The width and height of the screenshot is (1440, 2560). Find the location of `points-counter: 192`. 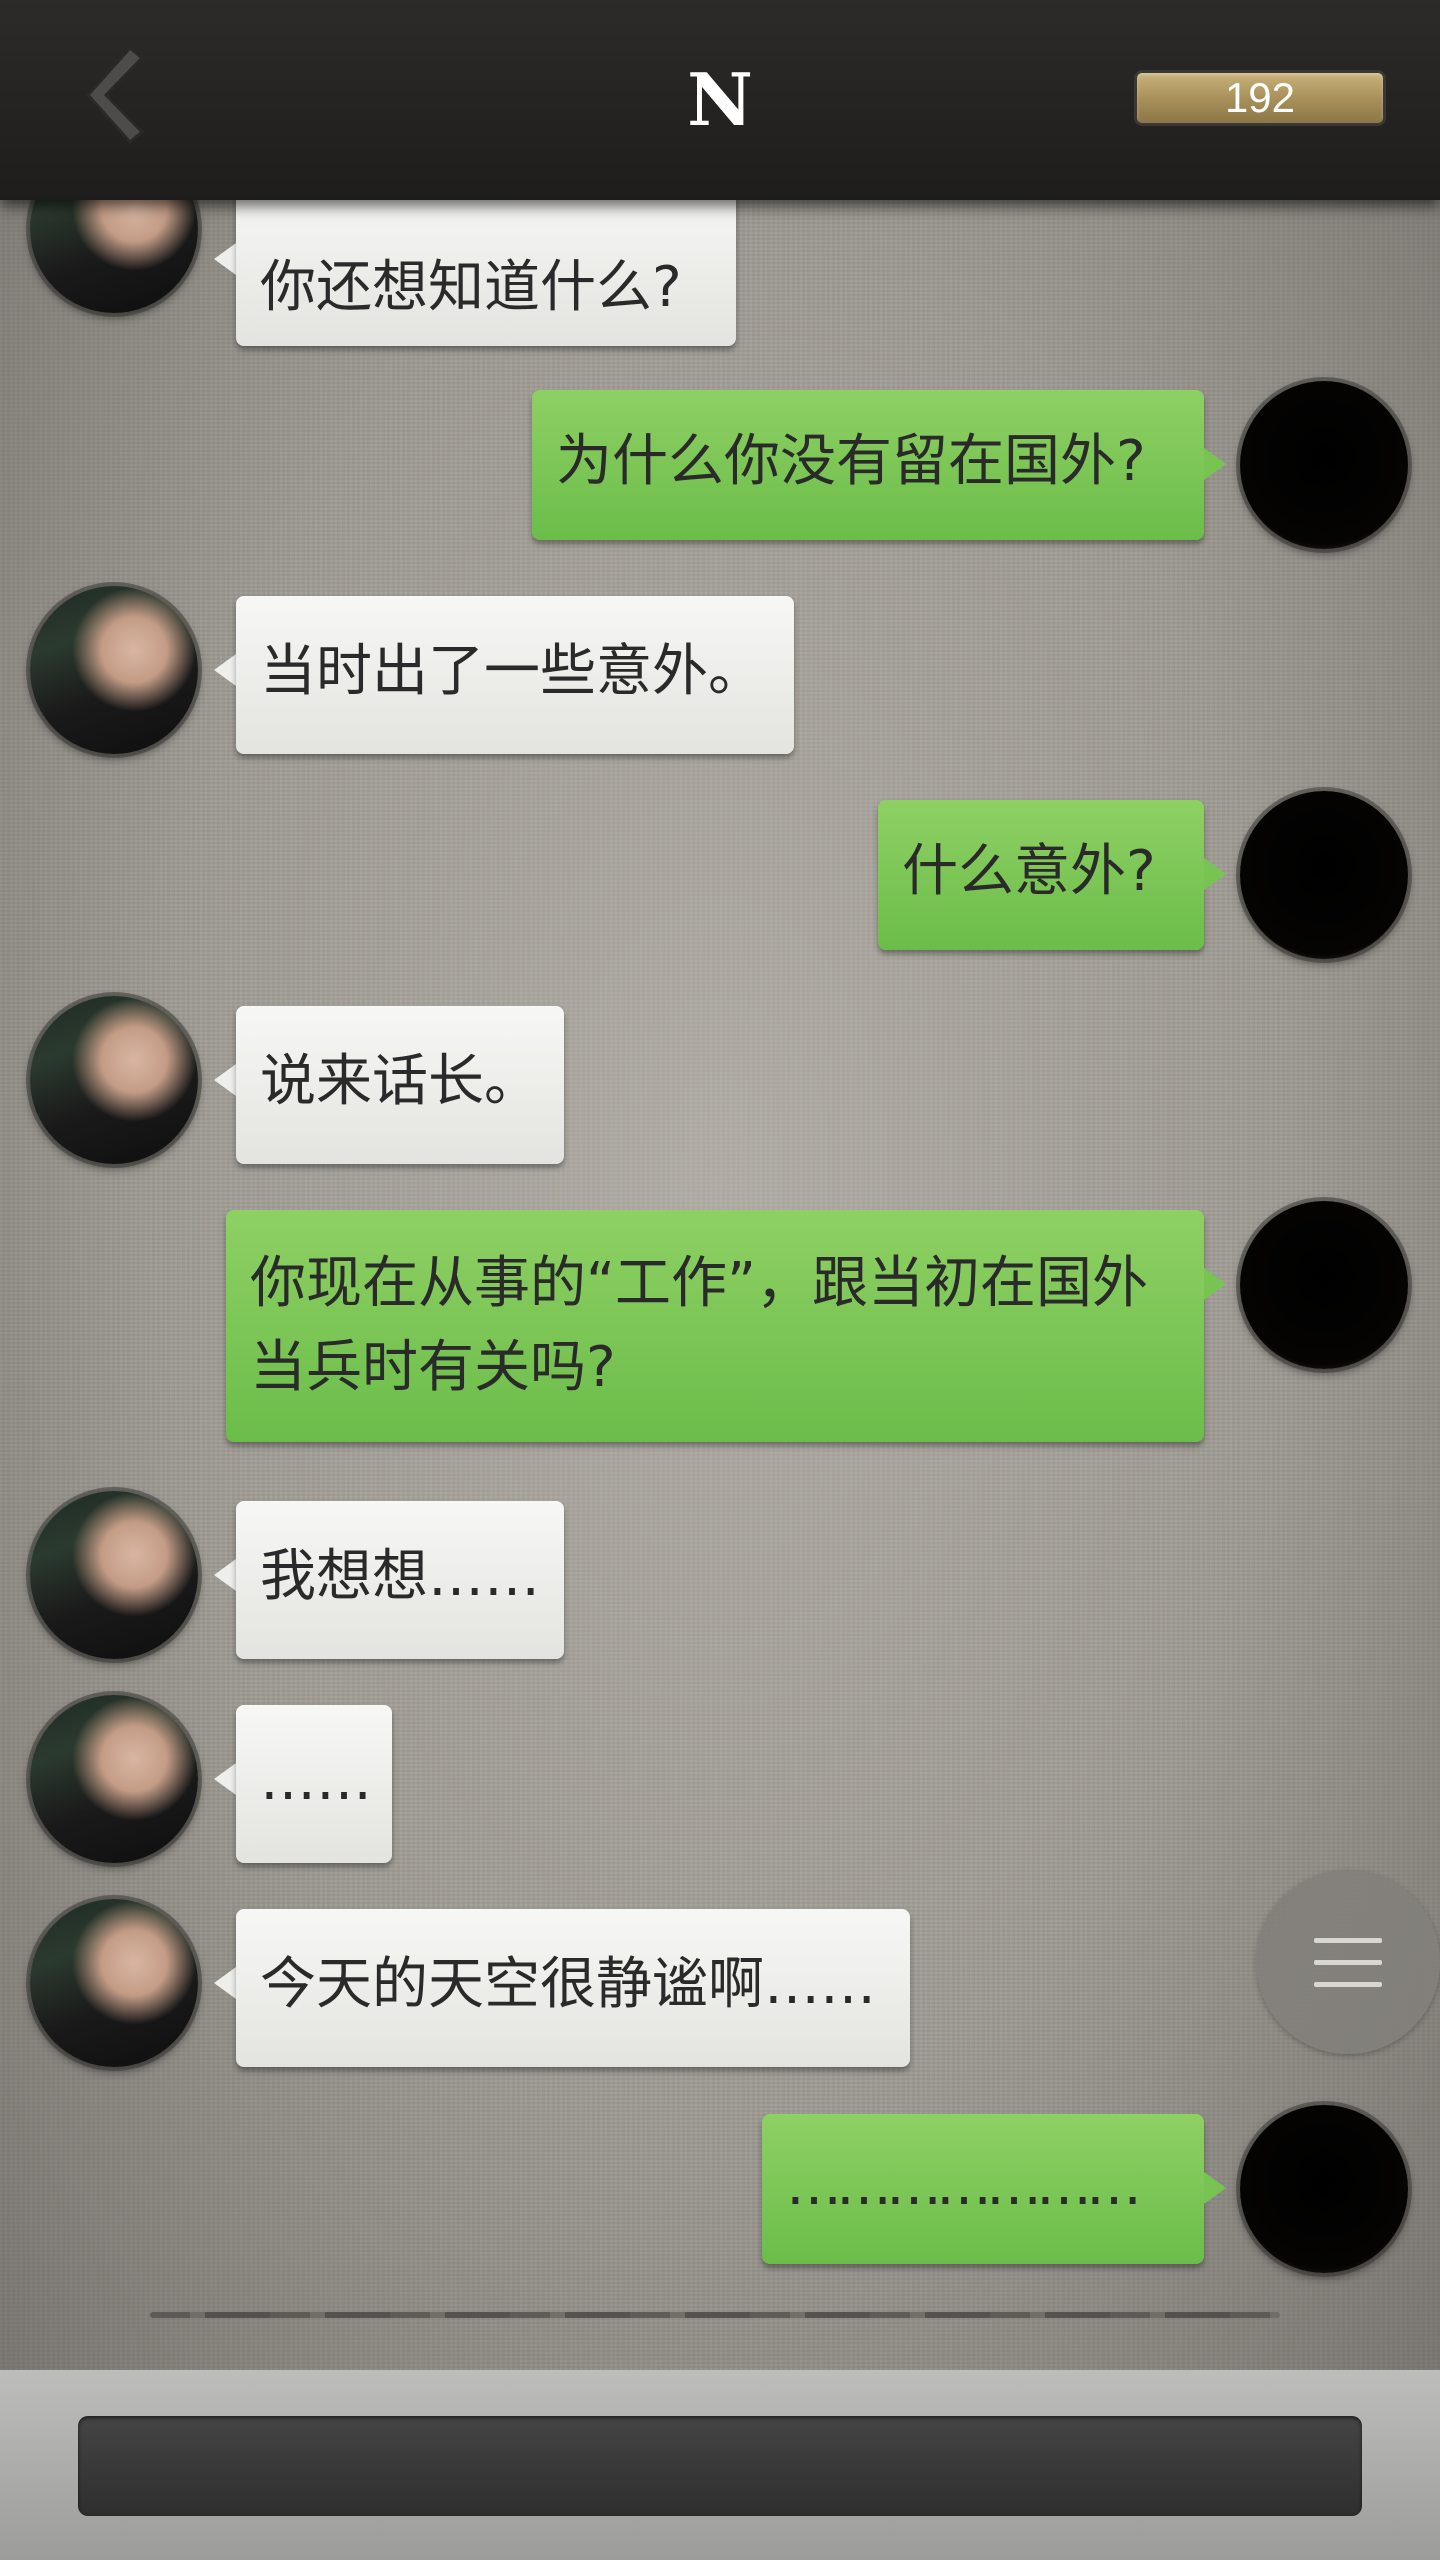

points-counter: 192 is located at coordinates (1260, 98).